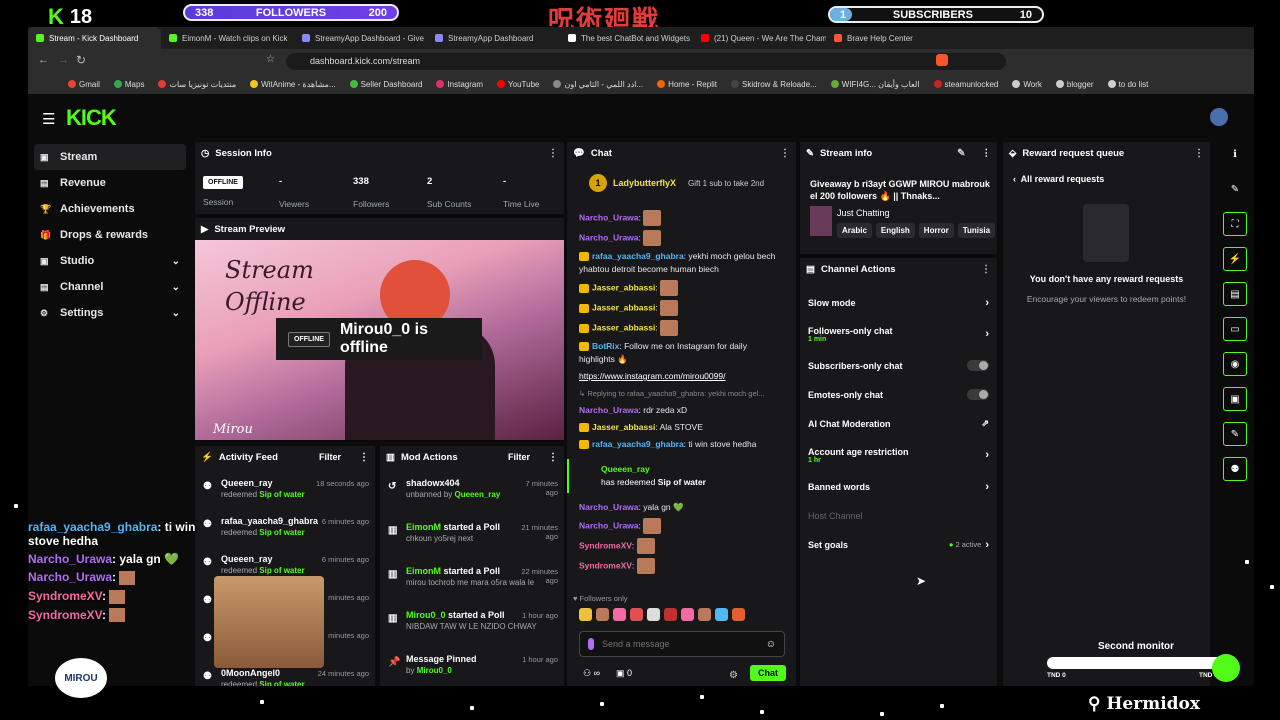 This screenshot has height=720, width=1280. Describe the element at coordinates (605, 565) in the screenshot. I see `chat-username: SyndromeXV` at that location.